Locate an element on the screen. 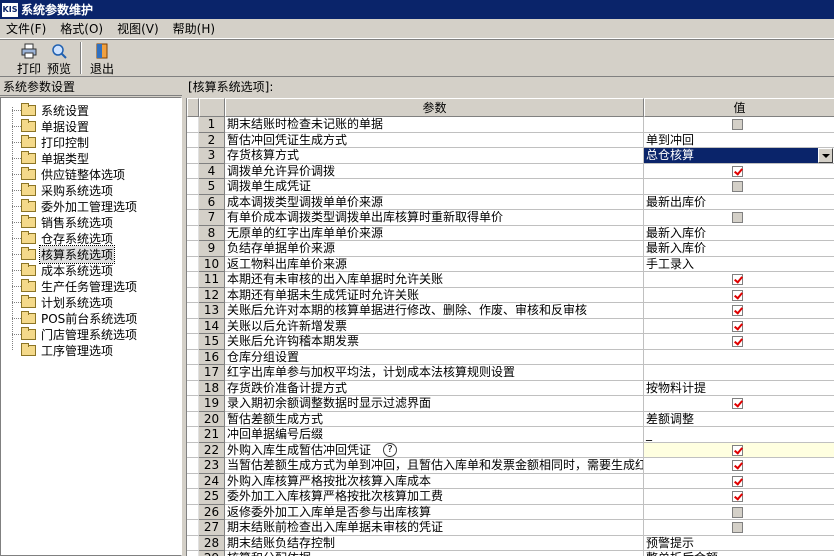  table-row: 16 仓库分组设置 is located at coordinates (510, 357).